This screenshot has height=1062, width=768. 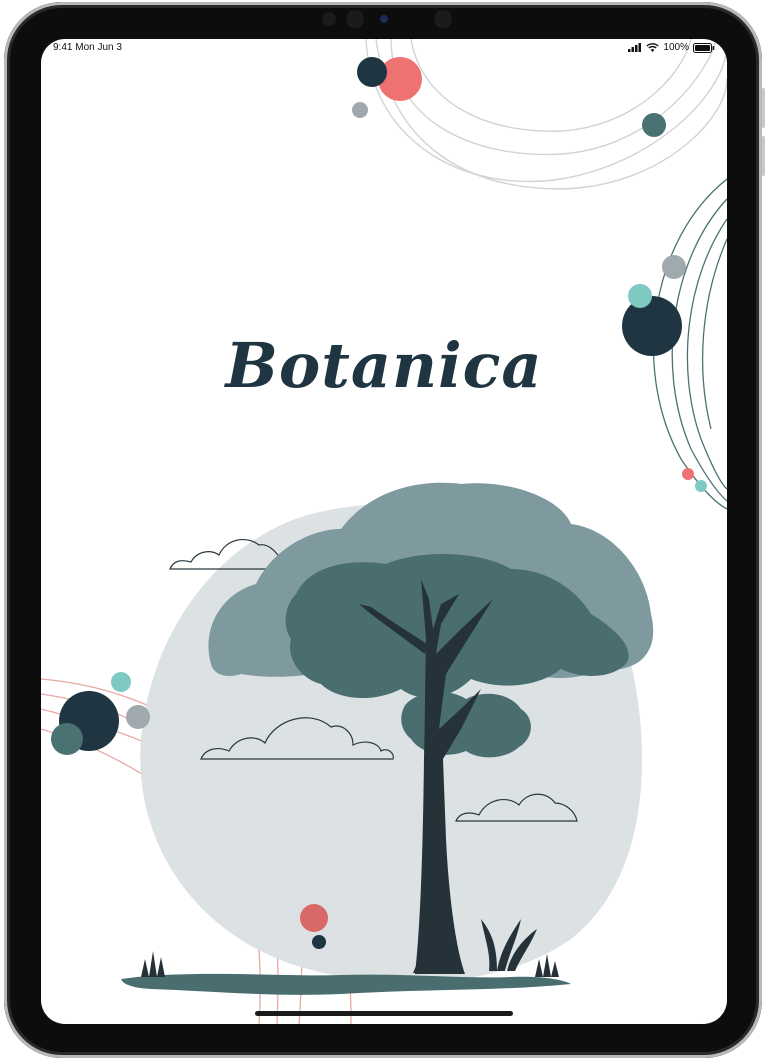 What do you see at coordinates (701, 486) in the screenshot?
I see `dot-mint-small-right` at bounding box center [701, 486].